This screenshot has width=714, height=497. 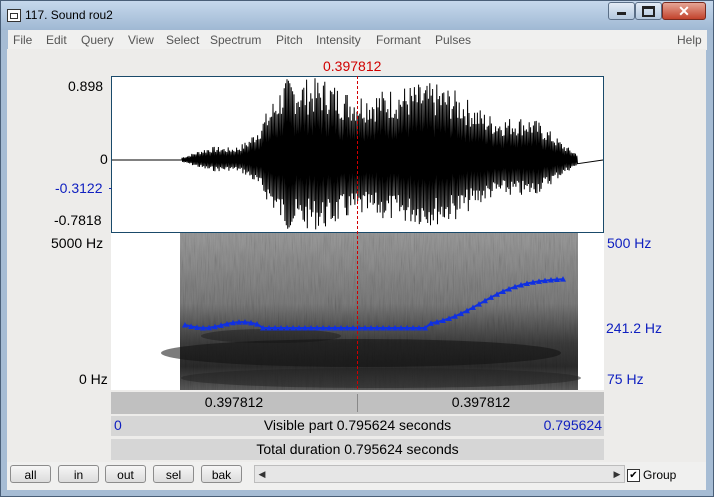 What do you see at coordinates (689, 40) in the screenshot?
I see `menu-help: Help` at bounding box center [689, 40].